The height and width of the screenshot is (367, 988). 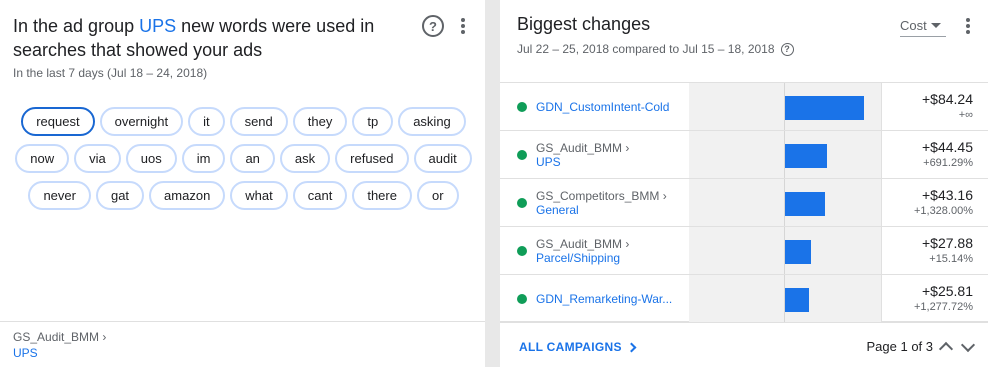 What do you see at coordinates (320, 121) in the screenshot?
I see `word-chip: they` at bounding box center [320, 121].